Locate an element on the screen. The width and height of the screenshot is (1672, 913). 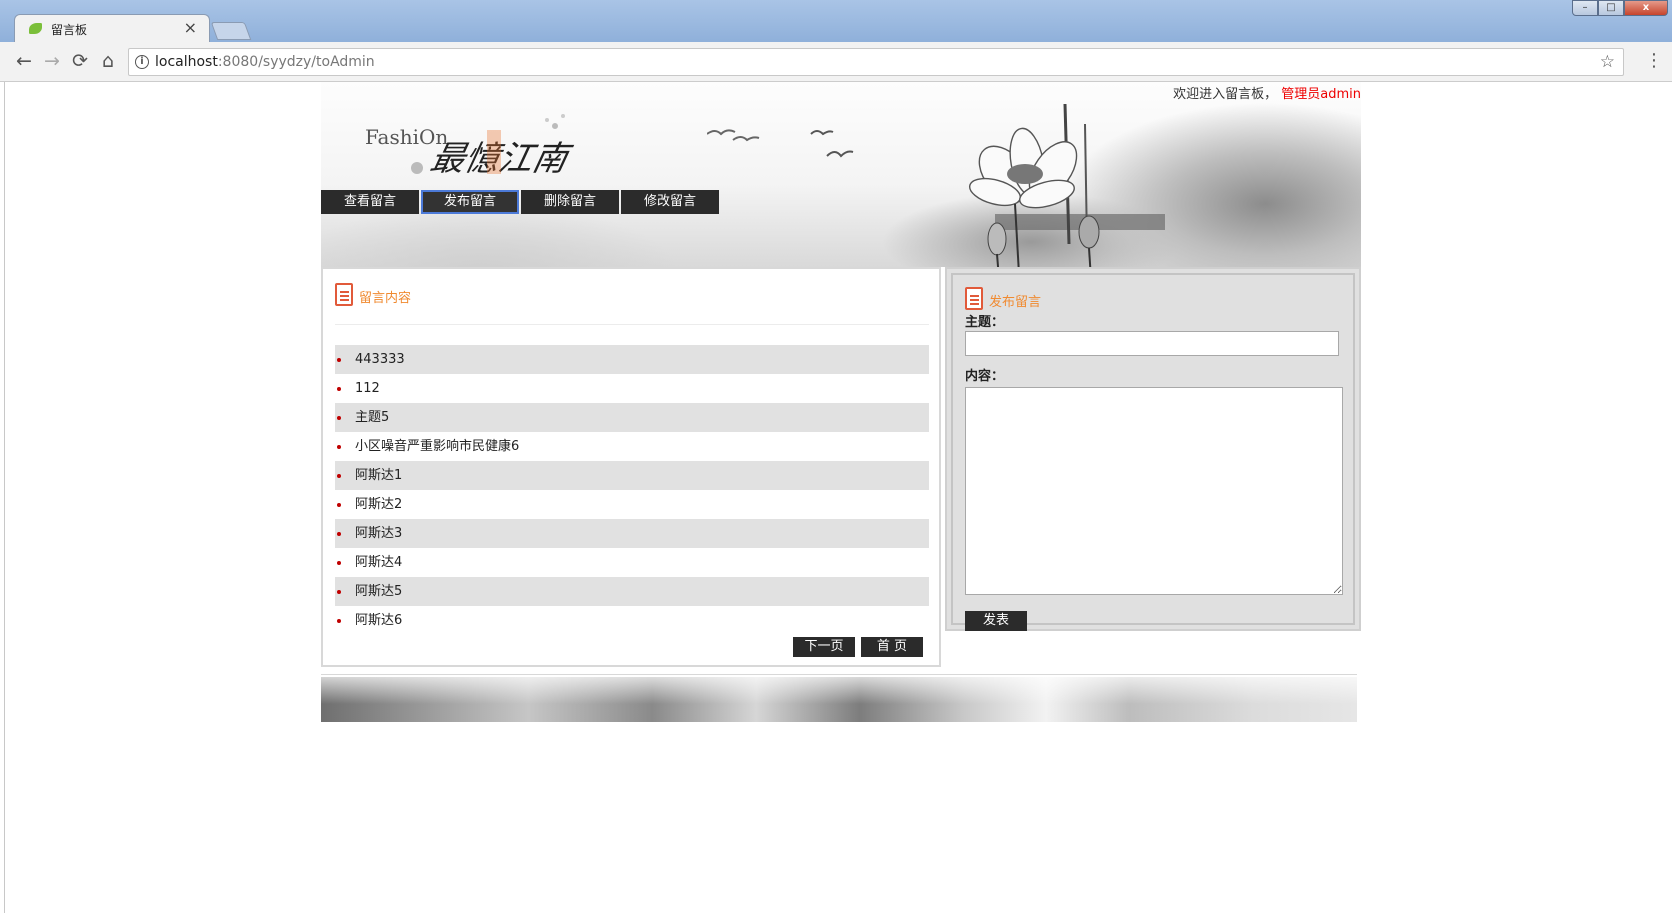
nav-edit-message: 修改留言 is located at coordinates (670, 202).